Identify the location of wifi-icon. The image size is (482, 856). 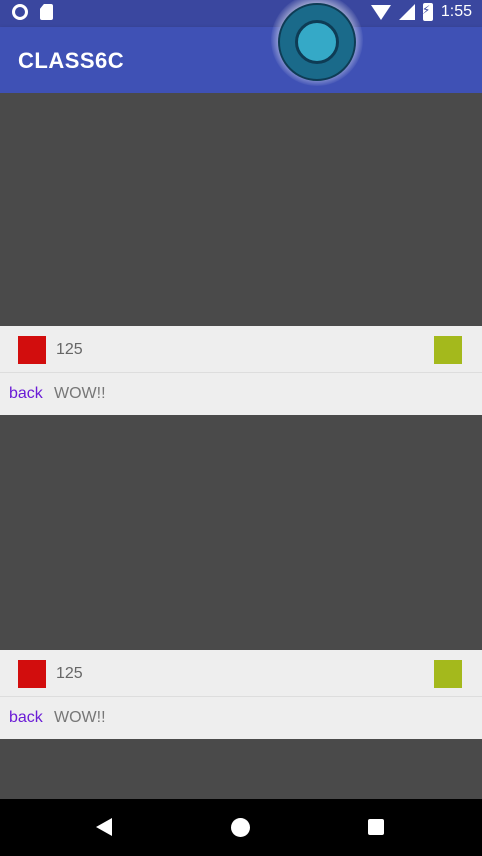
(380, 12).